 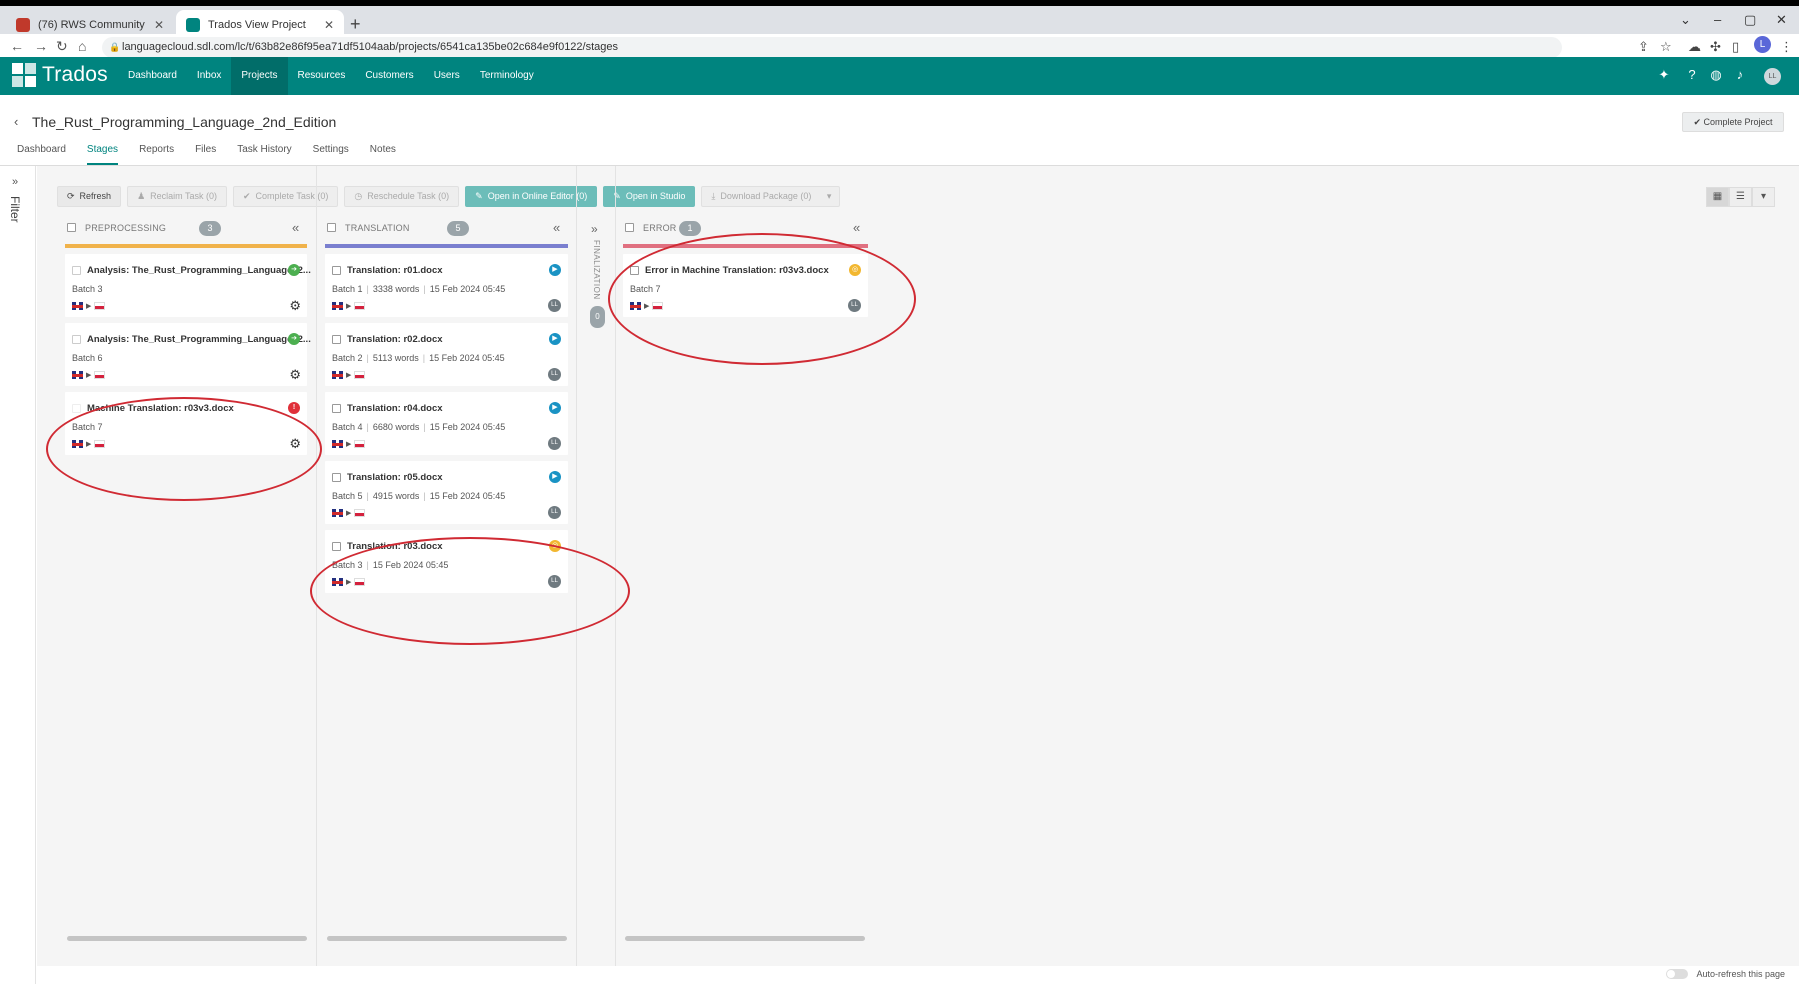 I want to click on tab-files: Files, so click(x=205, y=154).